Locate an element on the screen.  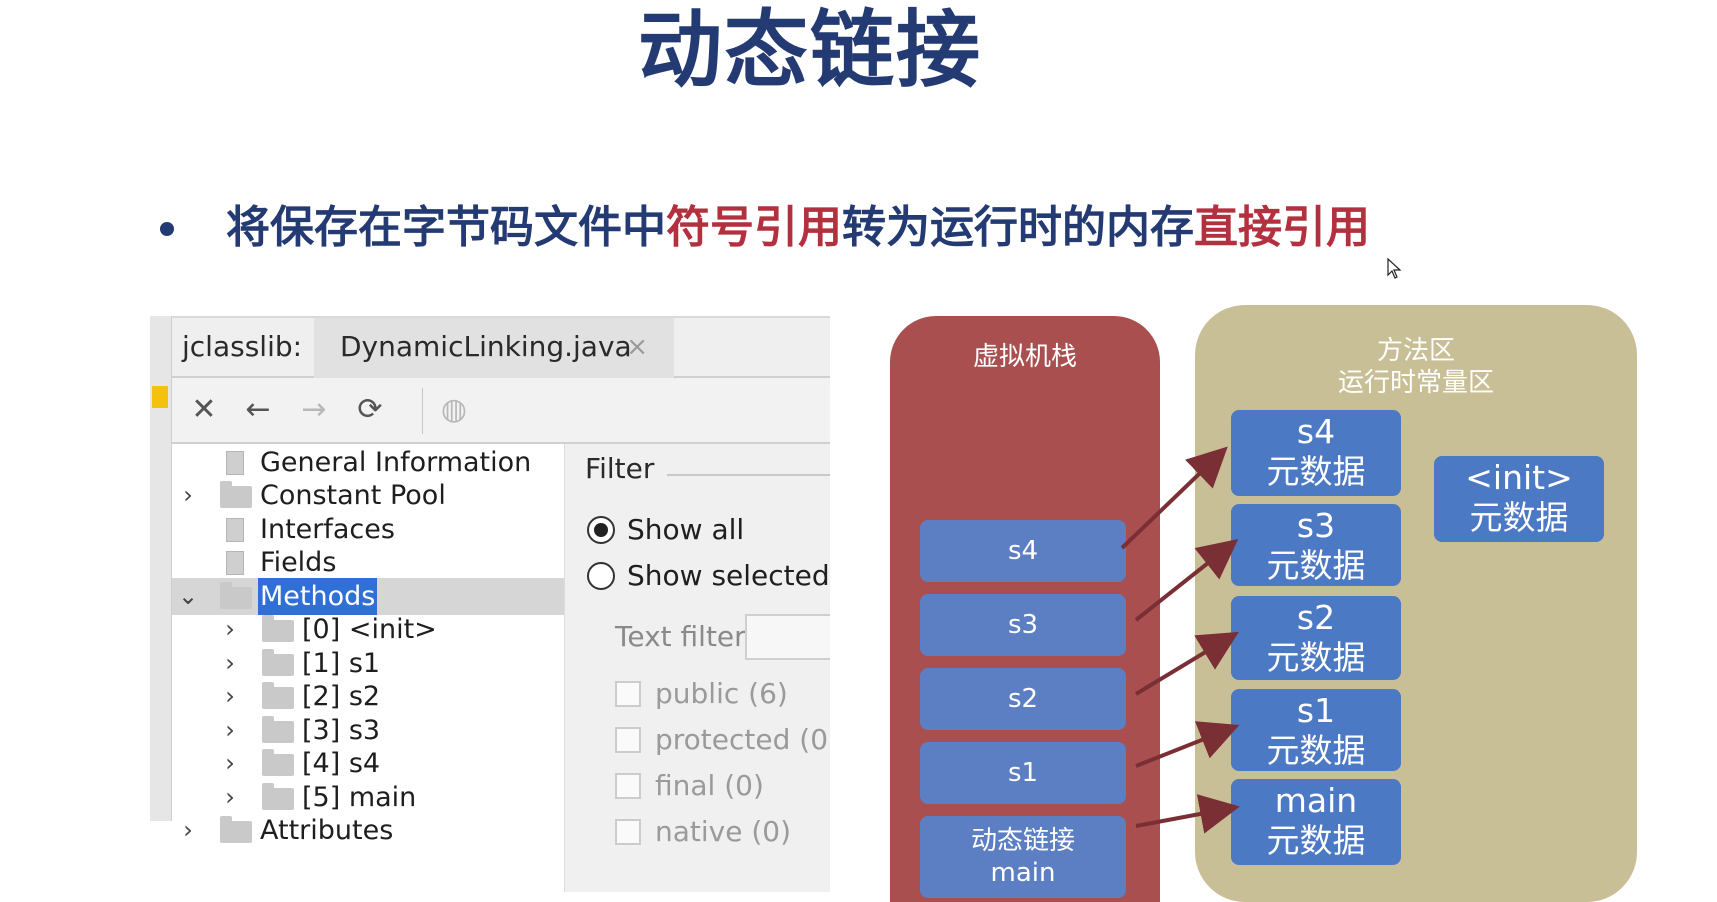
bullet-highlight-direct-ref: 直接引用 is located at coordinates (1282, 227).